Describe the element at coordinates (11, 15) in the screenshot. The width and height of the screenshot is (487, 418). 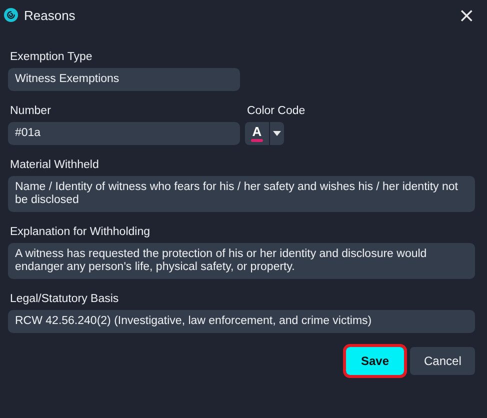
I see `app-logo-icon` at that location.